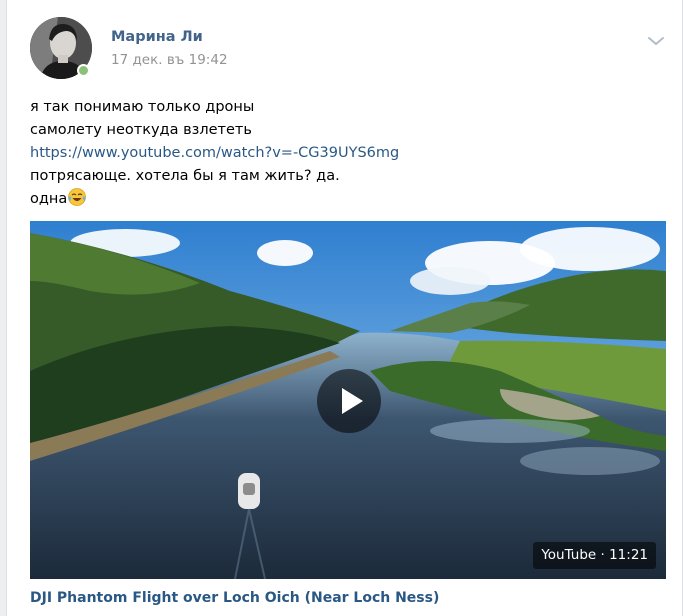 Image resolution: width=683 pixels, height=616 pixels. I want to click on author-name: Марина Ли, so click(157, 37).